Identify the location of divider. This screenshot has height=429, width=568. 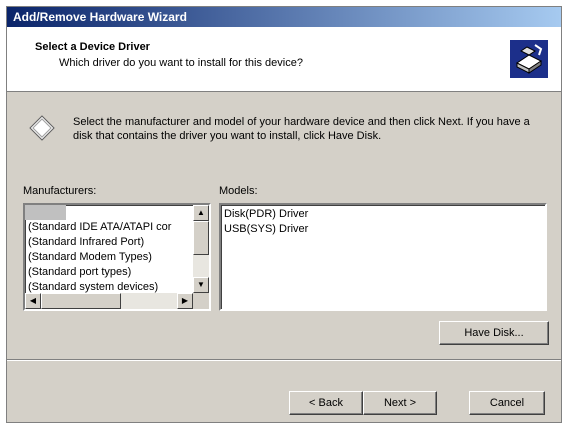
(284, 360).